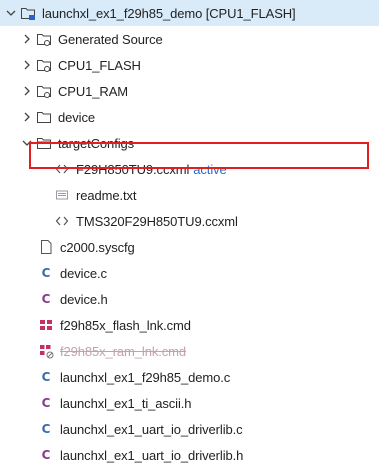 This screenshot has height=468, width=379. I want to click on tree-item-tms320f29h850tu9-ccxml: TMS320F29H850TU9.ccxml, so click(189, 221).